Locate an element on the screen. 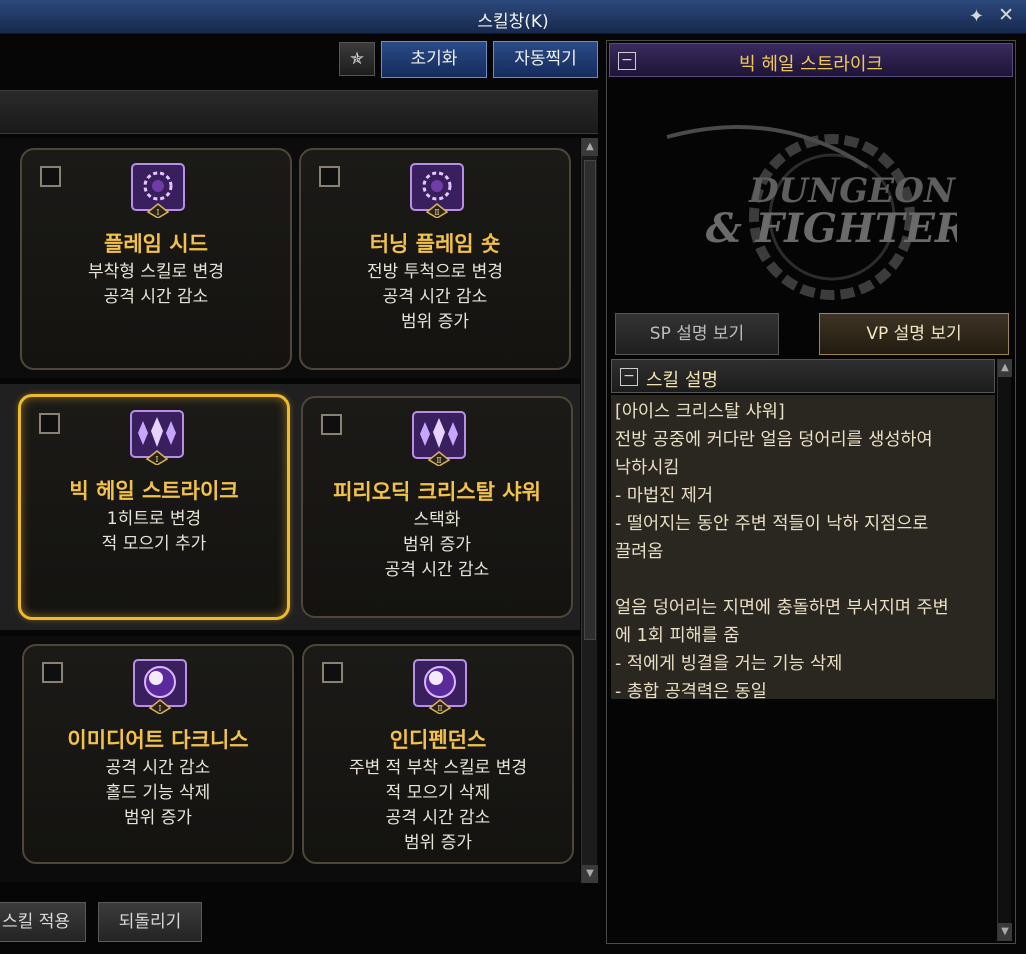 Image resolution: width=1026 pixels, height=954 pixels. skill-desc: 공격 시간 감소 홀드 기능 삭제 범위 증가 is located at coordinates (158, 793).